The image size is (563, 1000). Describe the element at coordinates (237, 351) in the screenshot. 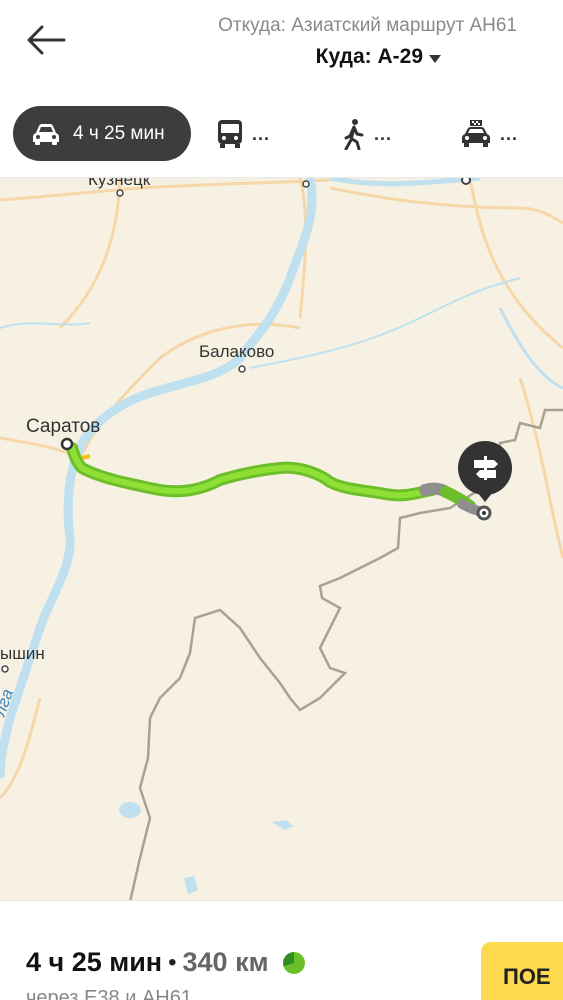

I see `city-label-balakovo: Балаково` at that location.